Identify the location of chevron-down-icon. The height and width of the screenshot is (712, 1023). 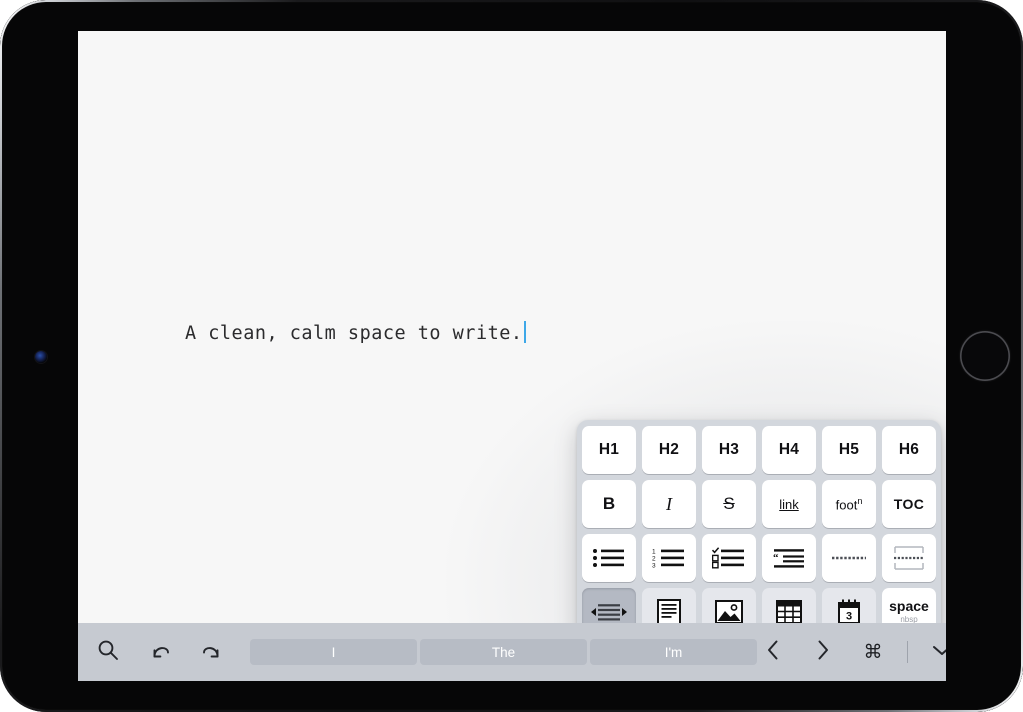
(938, 652).